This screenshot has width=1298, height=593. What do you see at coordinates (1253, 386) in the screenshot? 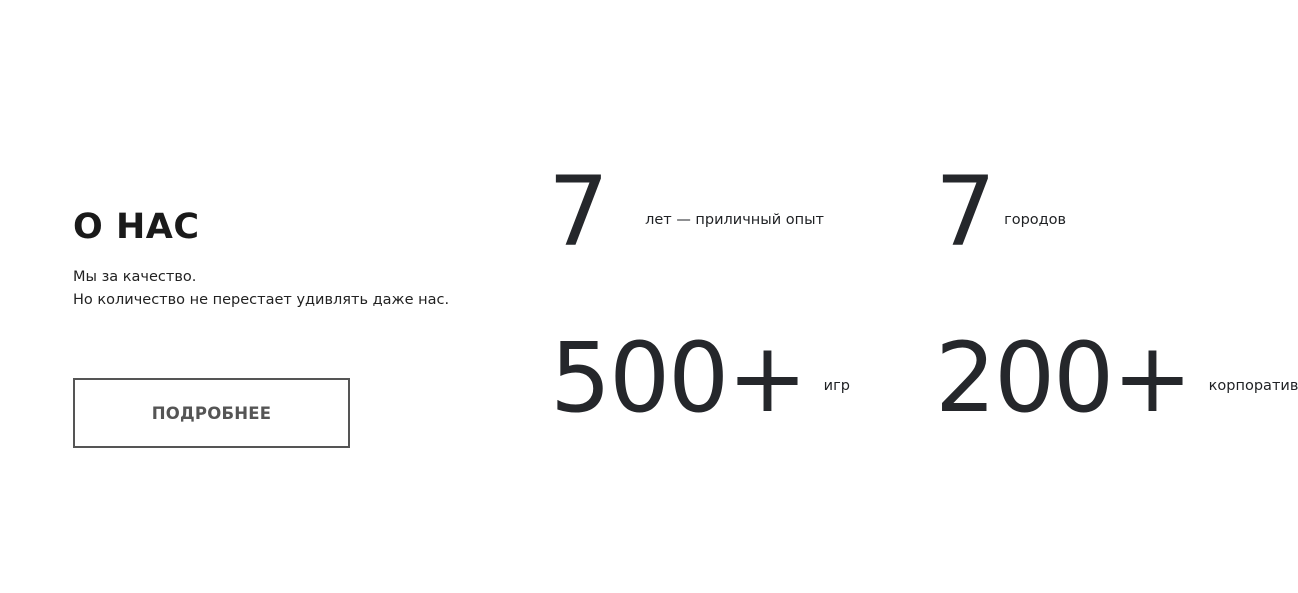
I see `stat-corporates-label: корпоративов` at bounding box center [1253, 386].